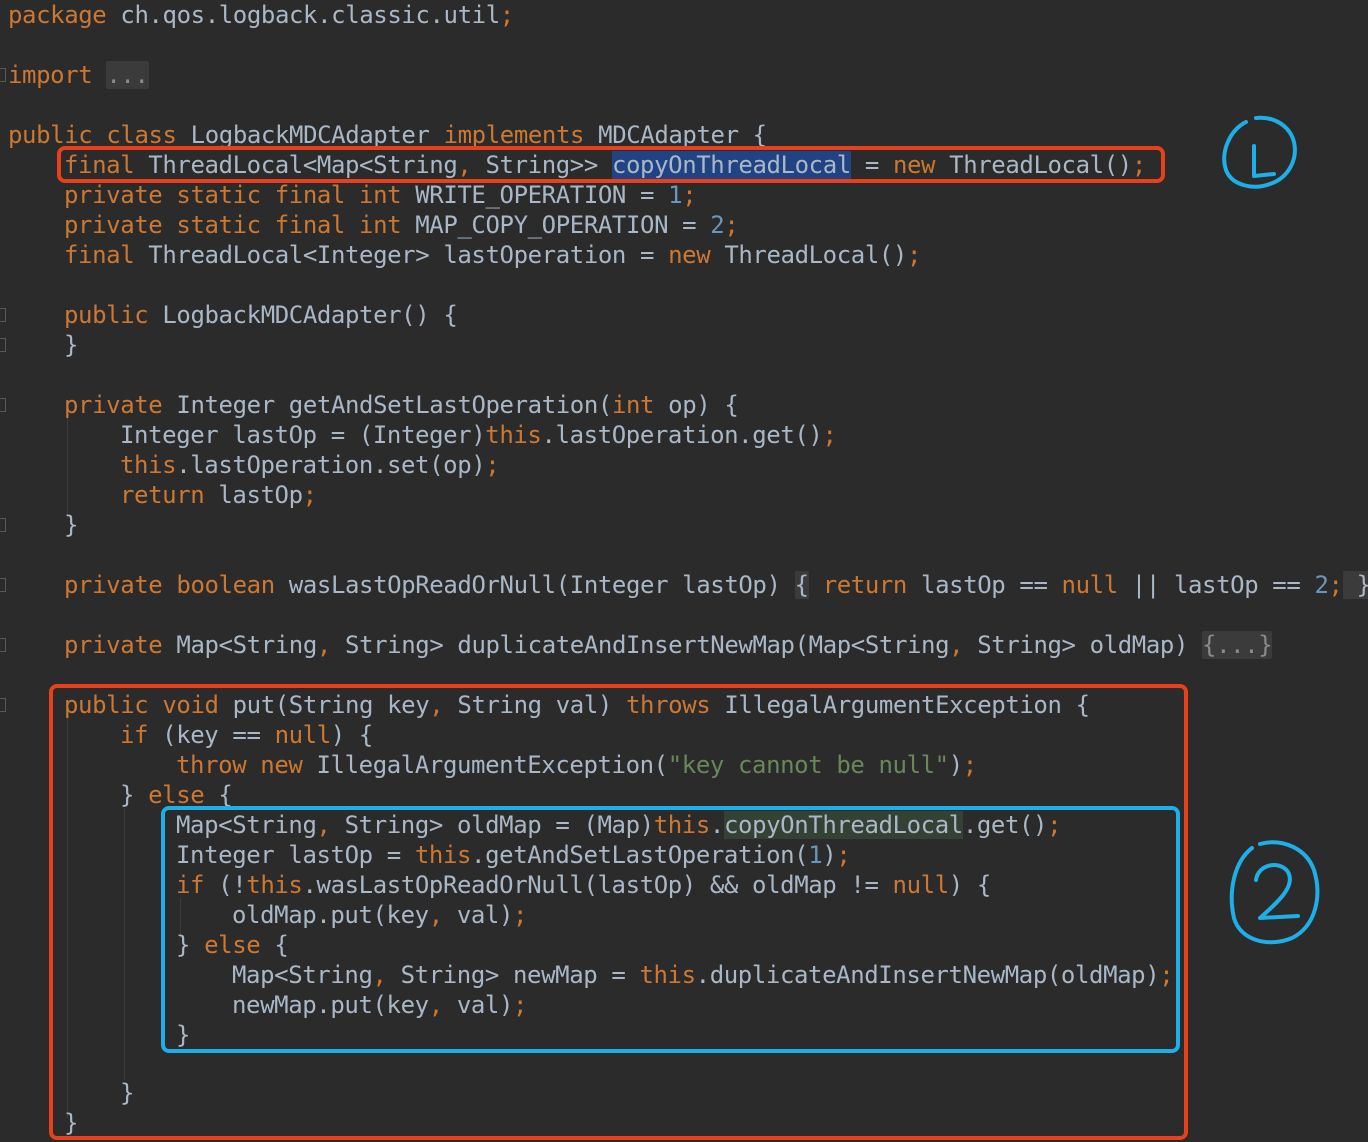  Describe the element at coordinates (124, 944) in the screenshot. I see `indent-guide` at that location.